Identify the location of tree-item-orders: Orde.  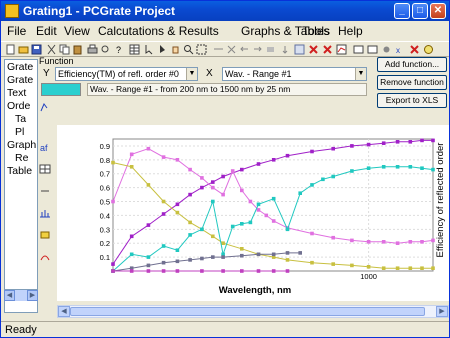
(18, 106).